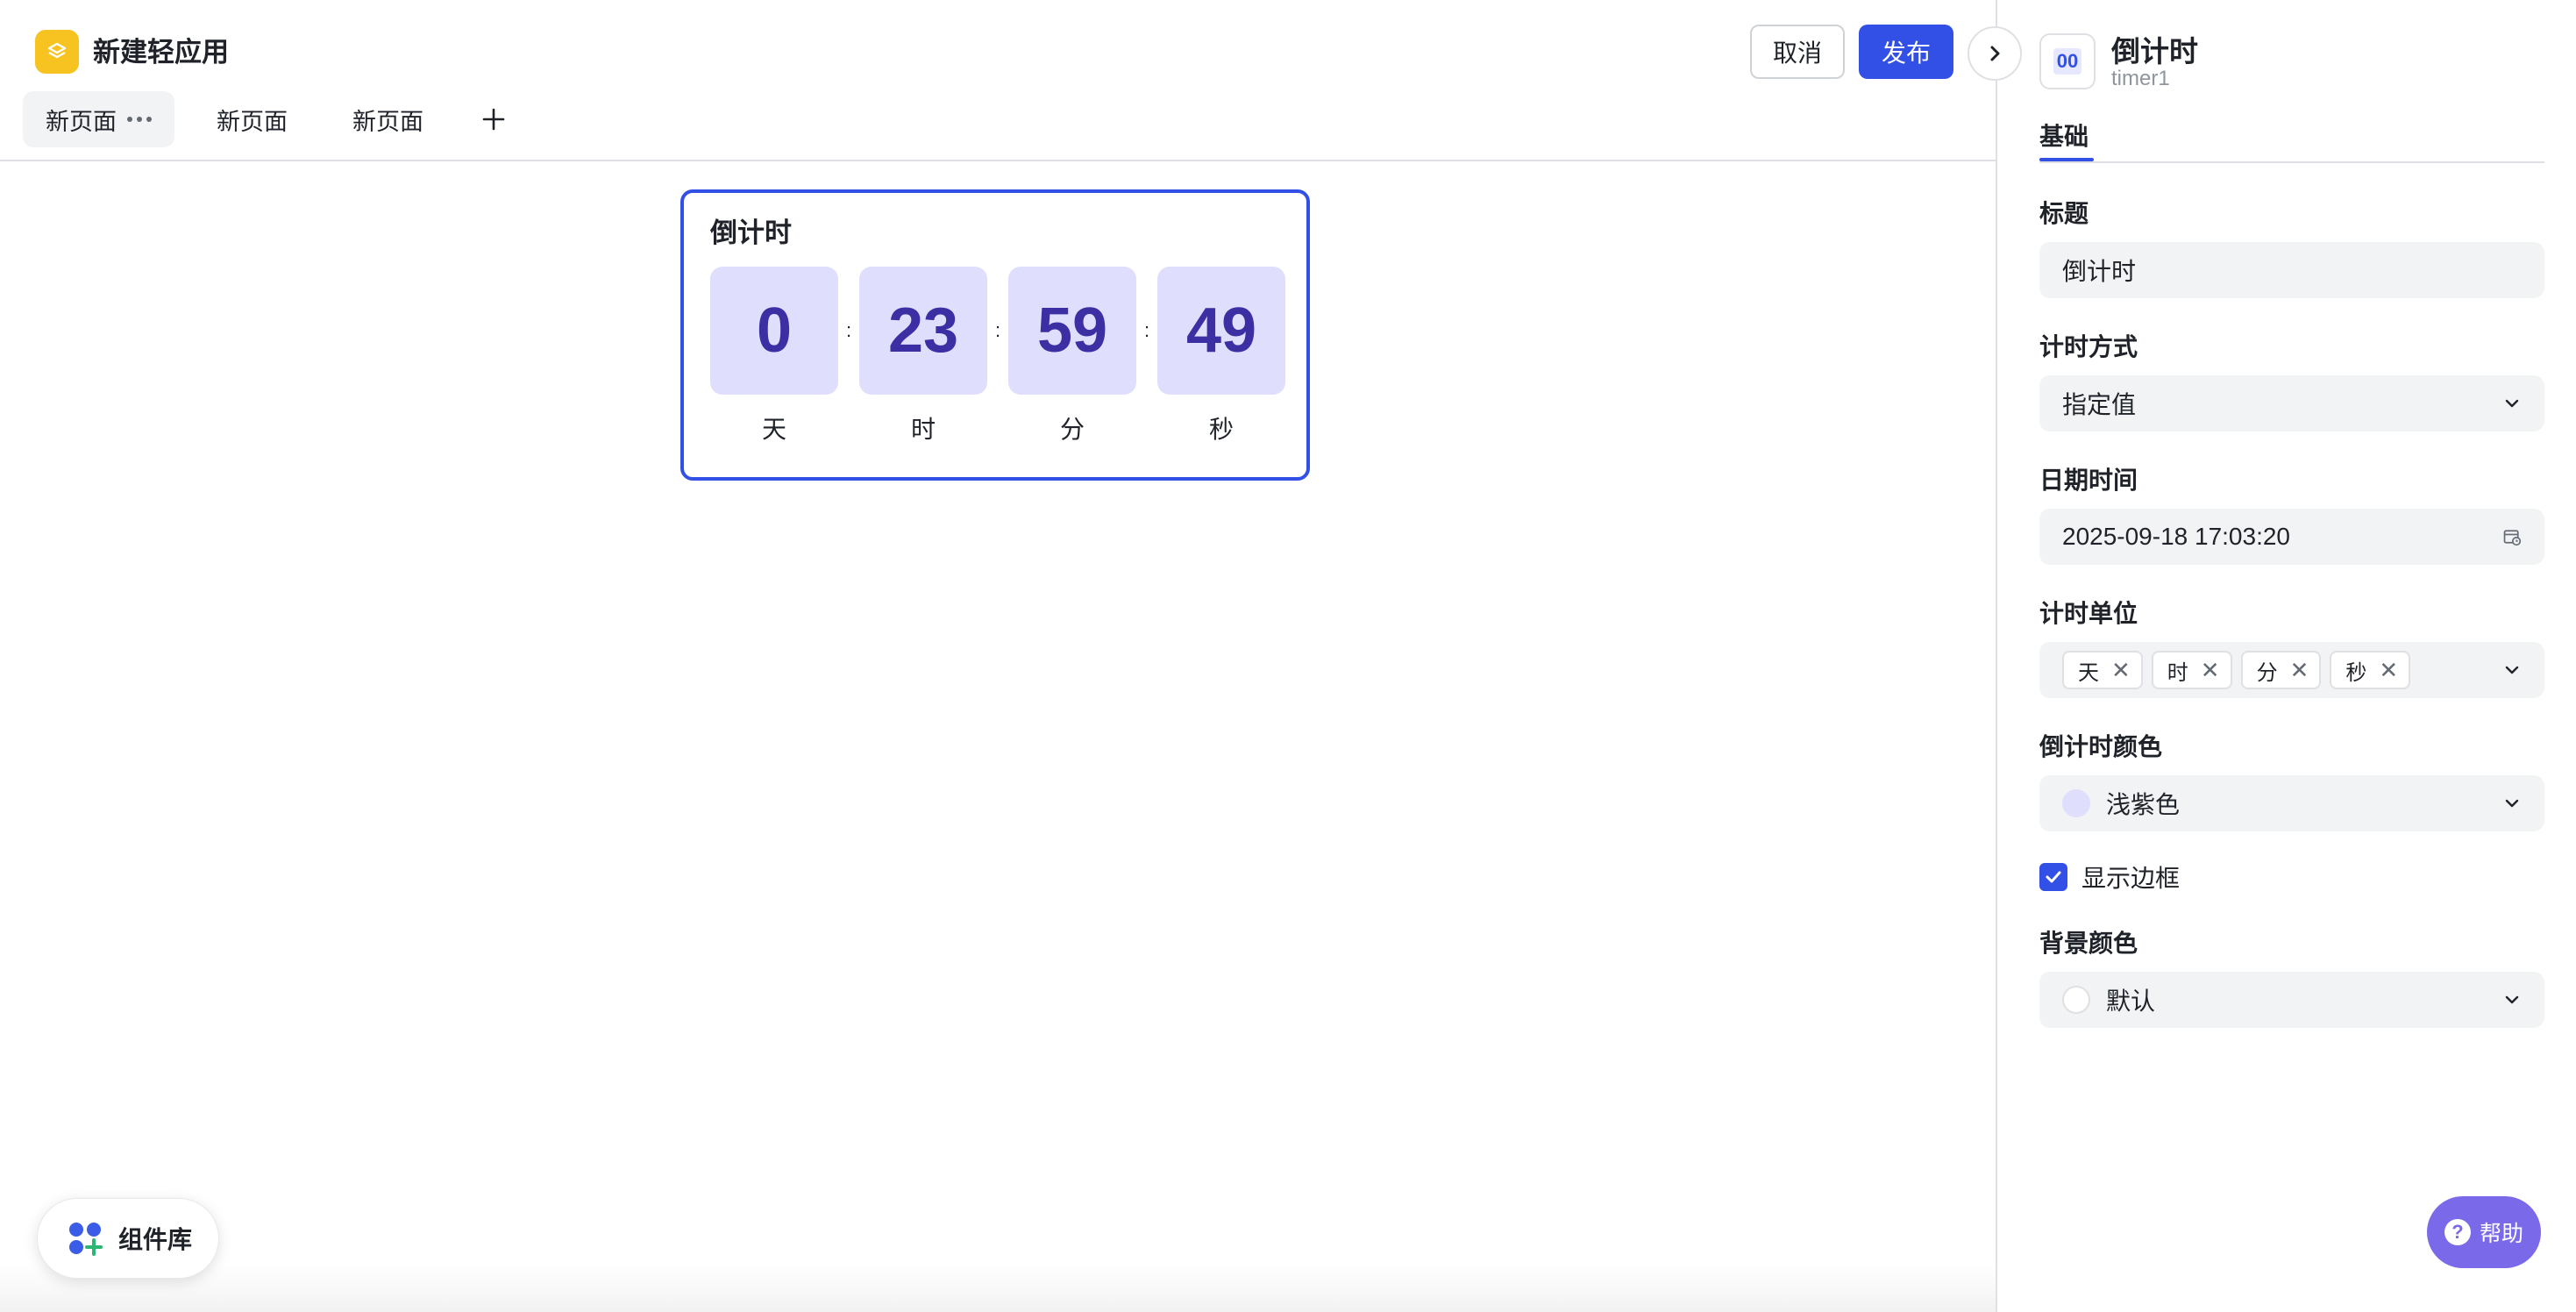 Image resolution: width=2576 pixels, height=1312 pixels. I want to click on seconds-unit: 秒, so click(1221, 429).